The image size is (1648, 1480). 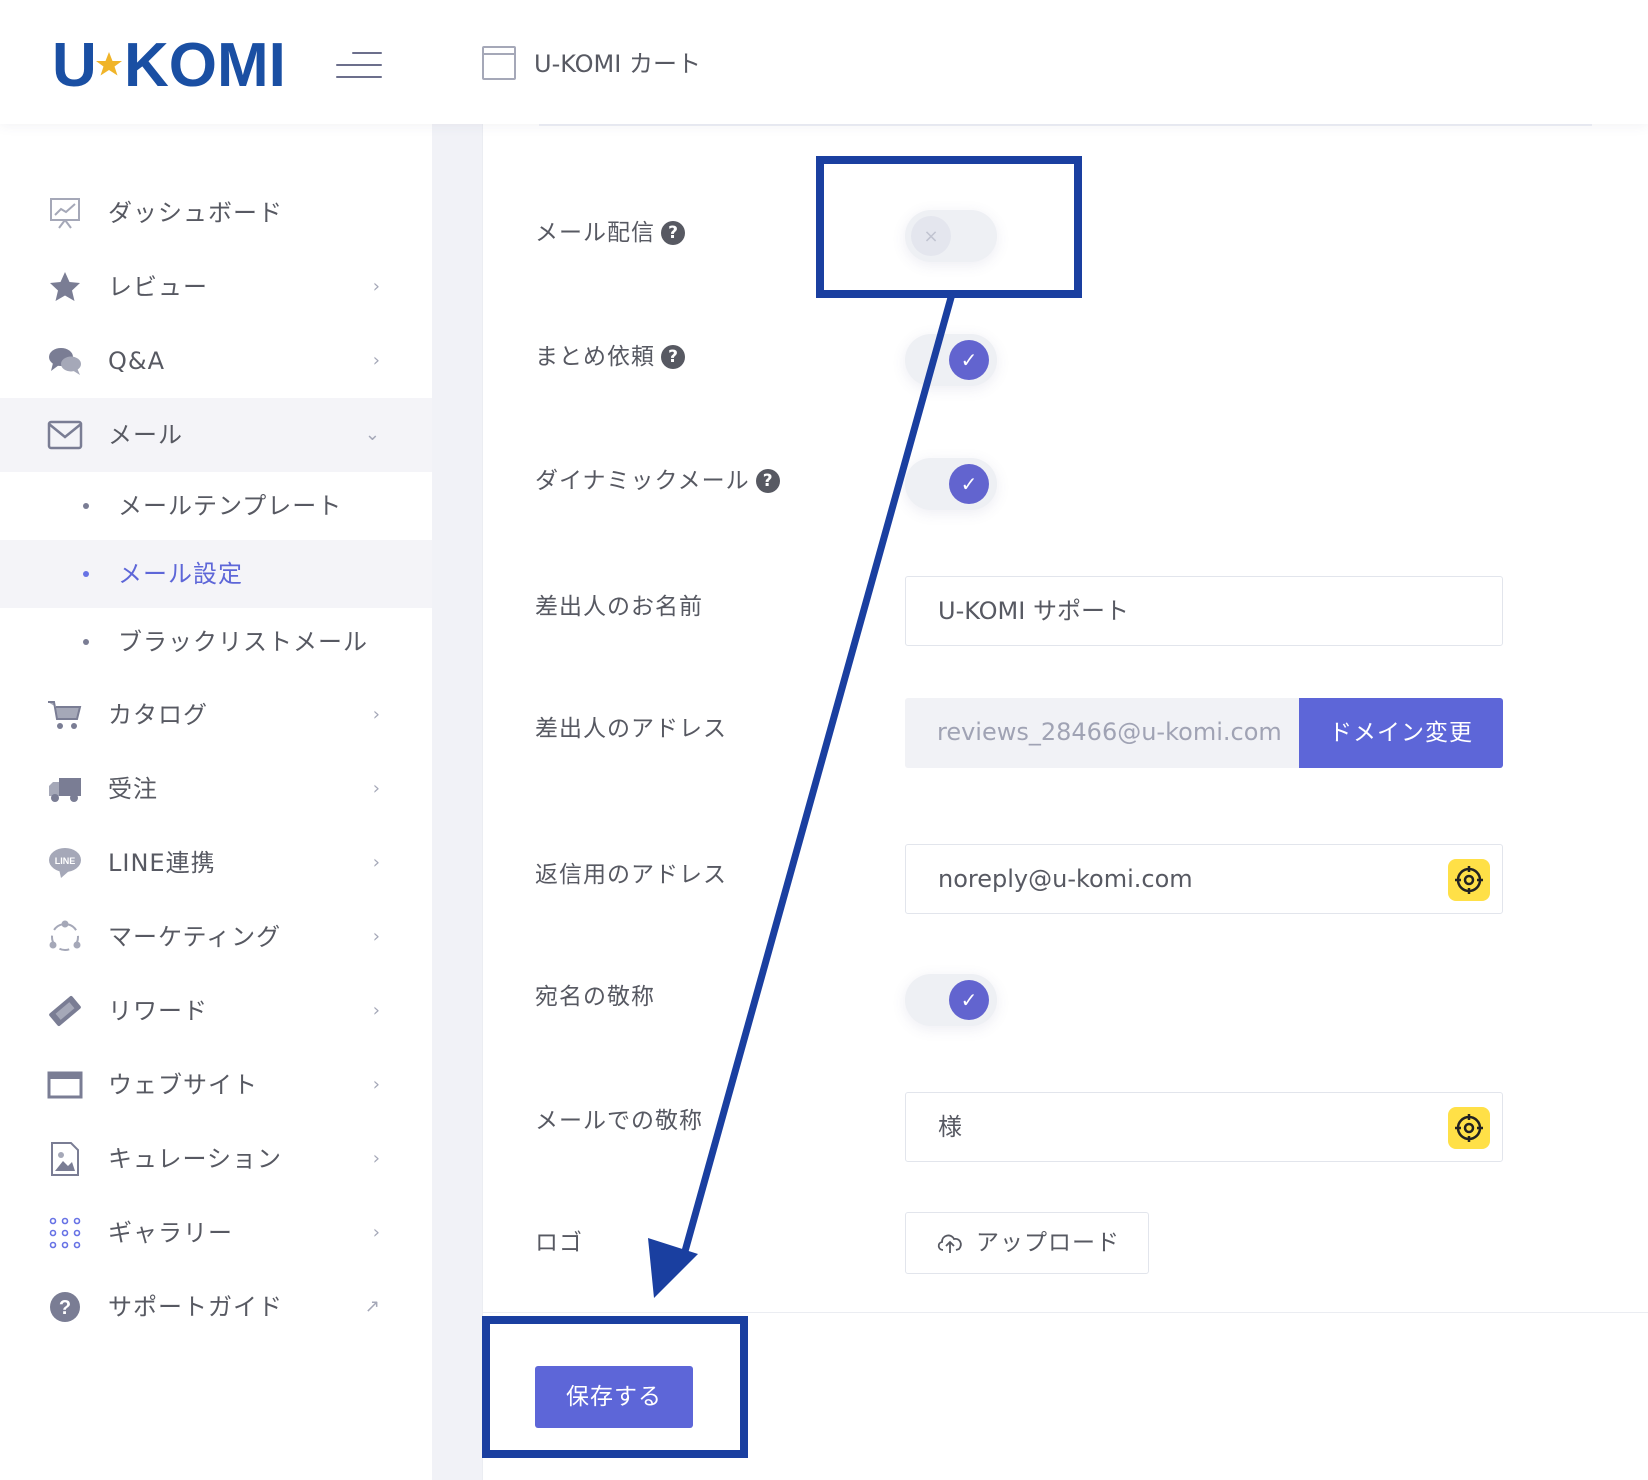 I want to click on sidebar-item-curation: キュレーション ›, so click(x=216, y=1159).